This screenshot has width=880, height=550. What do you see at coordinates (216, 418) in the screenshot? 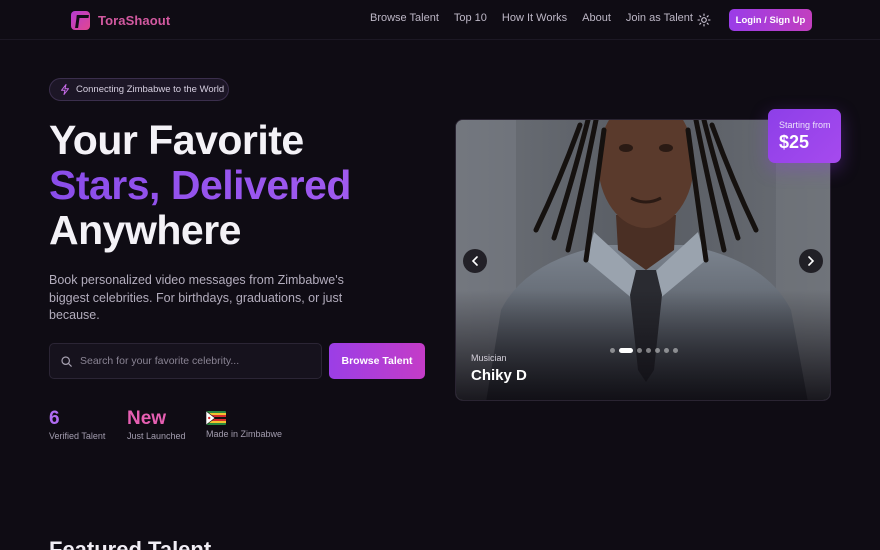
I see `zimbabwe-flag-icon` at bounding box center [216, 418].